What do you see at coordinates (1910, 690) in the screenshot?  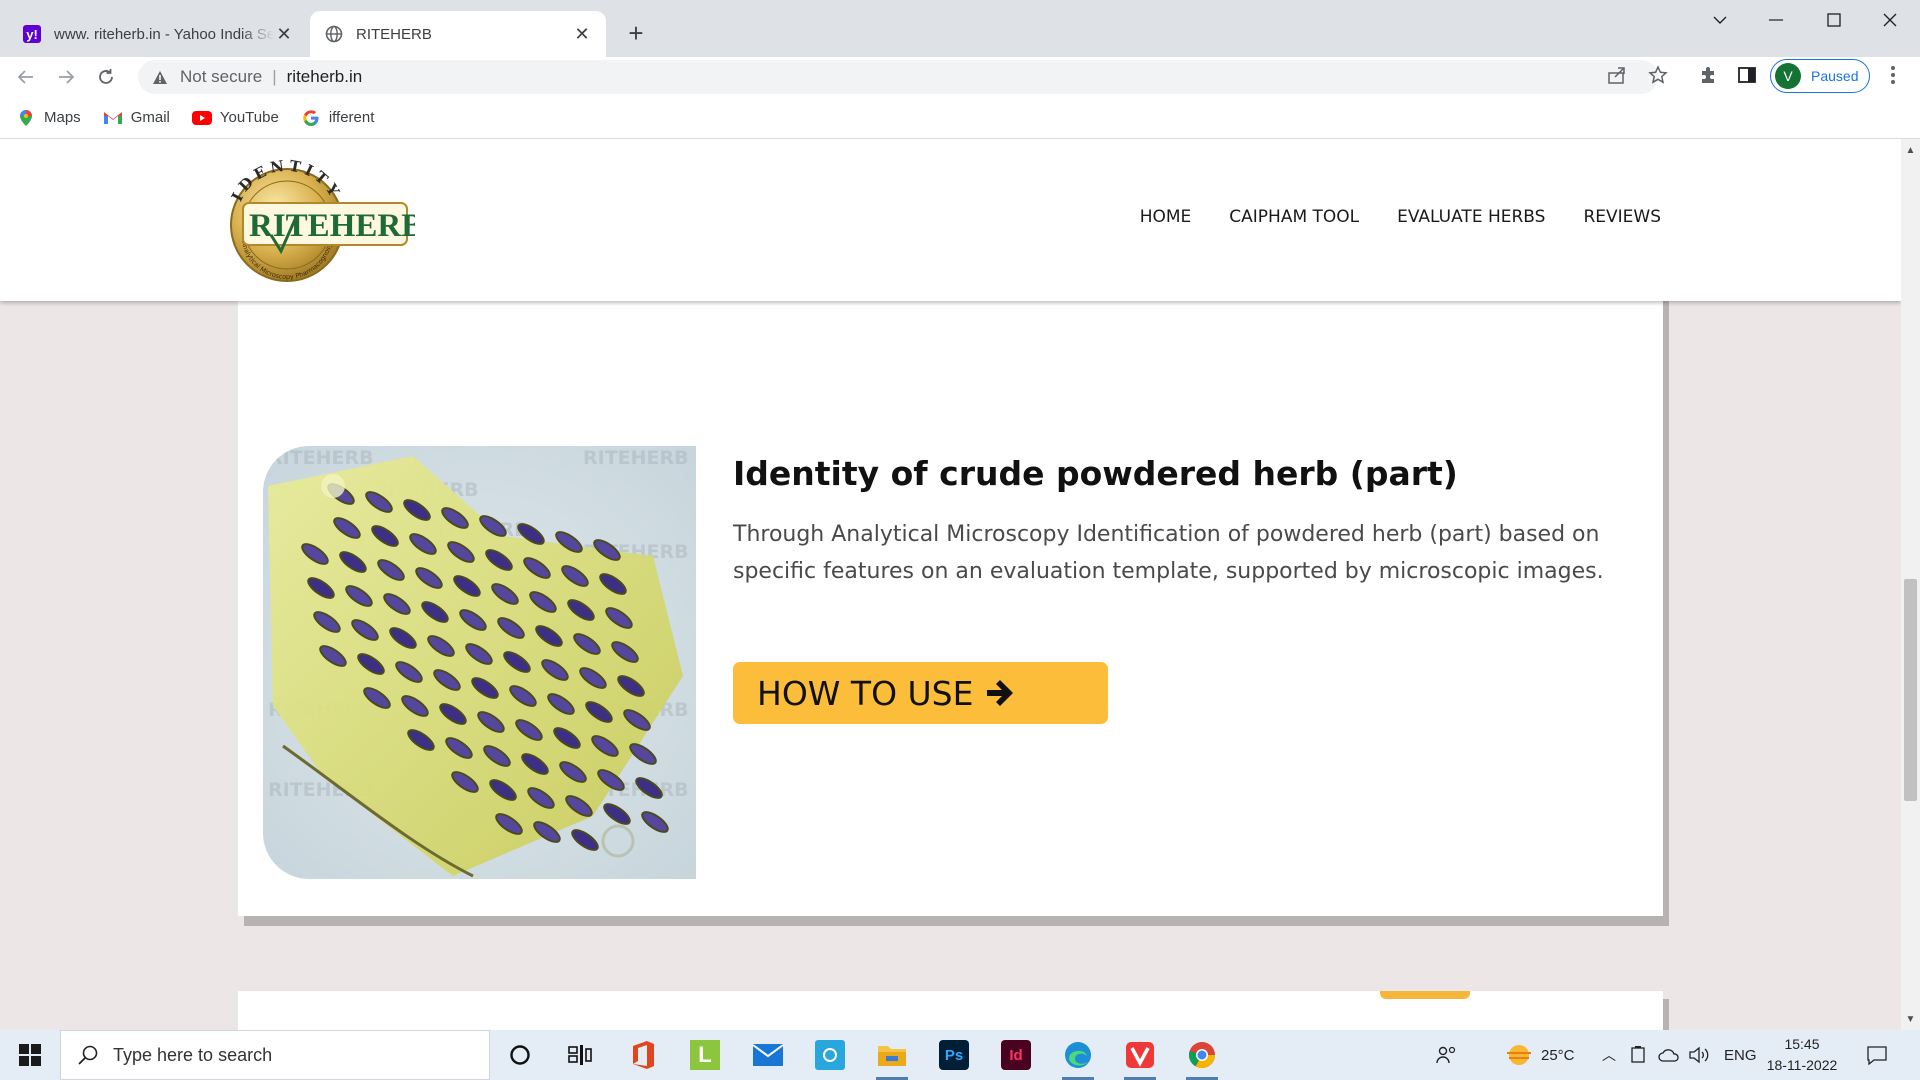 I see `scroll-thumb` at bounding box center [1910, 690].